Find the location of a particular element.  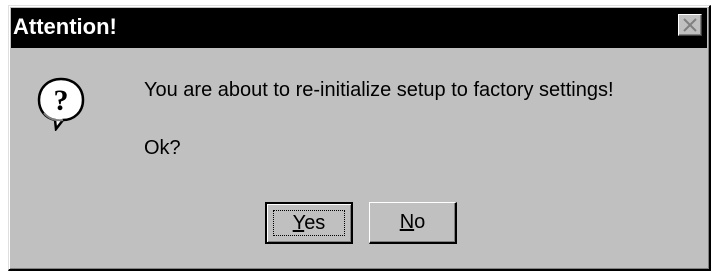

yes-mnemonic: Y is located at coordinates (298, 223).